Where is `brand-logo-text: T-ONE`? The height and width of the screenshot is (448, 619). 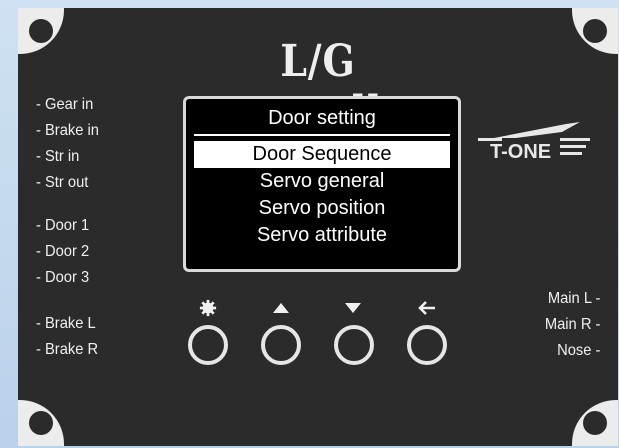 brand-logo-text: T-ONE is located at coordinates (520, 152).